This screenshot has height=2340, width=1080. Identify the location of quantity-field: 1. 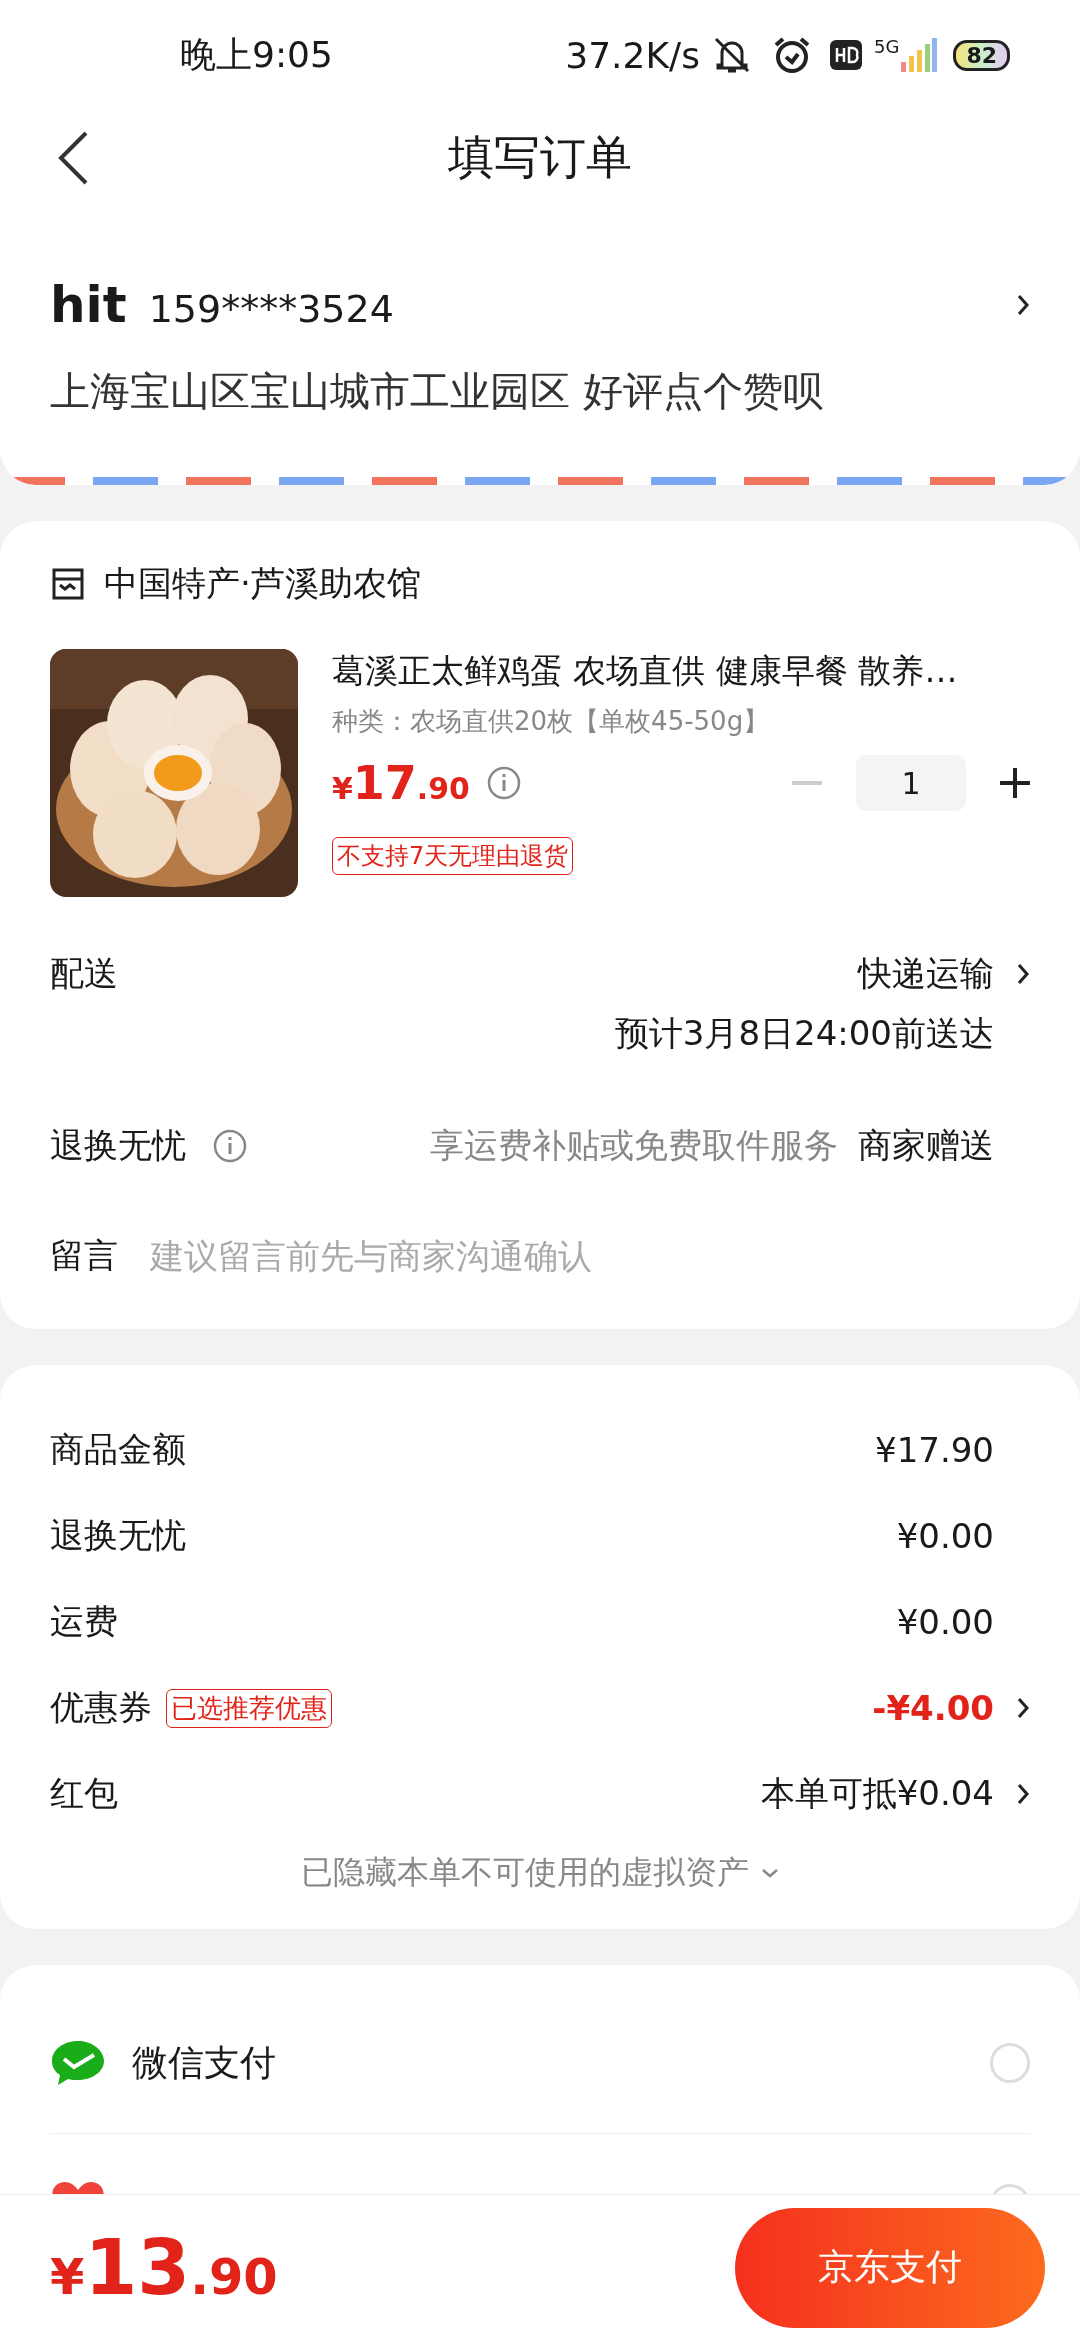
(911, 783).